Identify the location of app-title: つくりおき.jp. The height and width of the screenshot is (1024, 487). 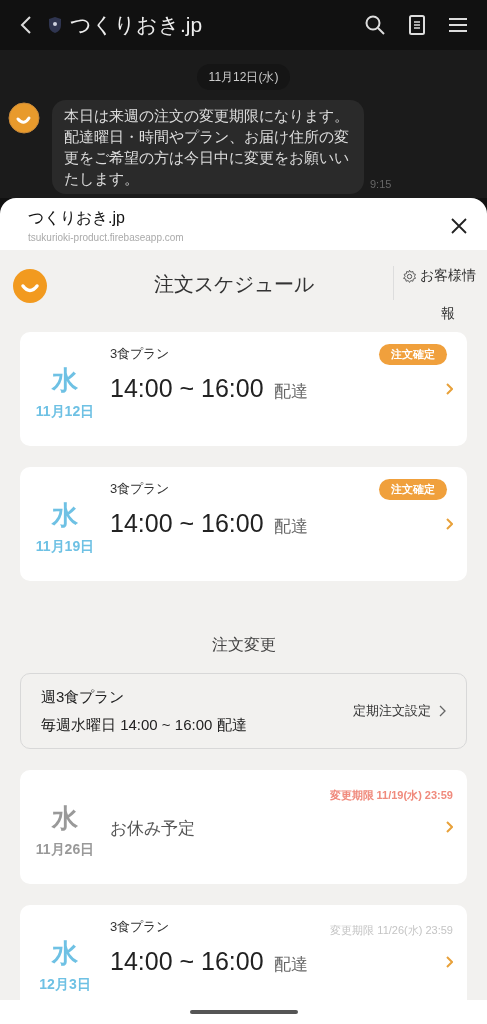
(136, 25).